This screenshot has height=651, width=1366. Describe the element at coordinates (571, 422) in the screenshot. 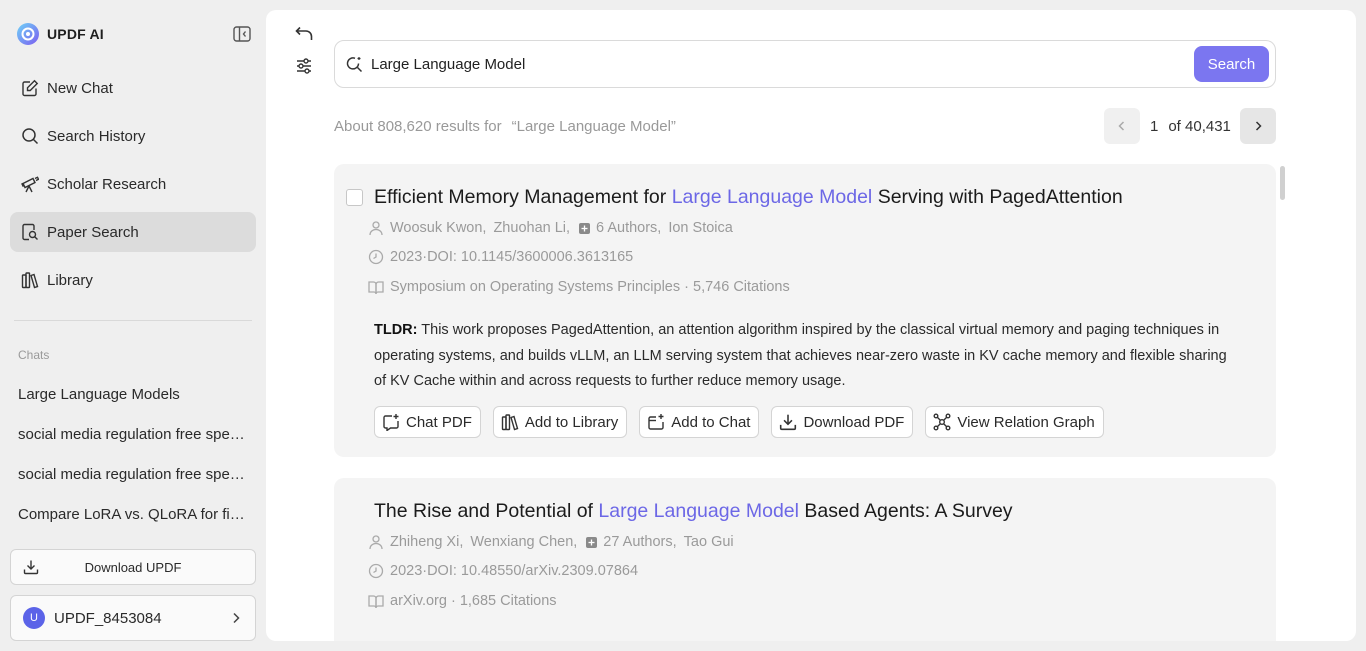

I see `action-label: Add to Library` at that location.